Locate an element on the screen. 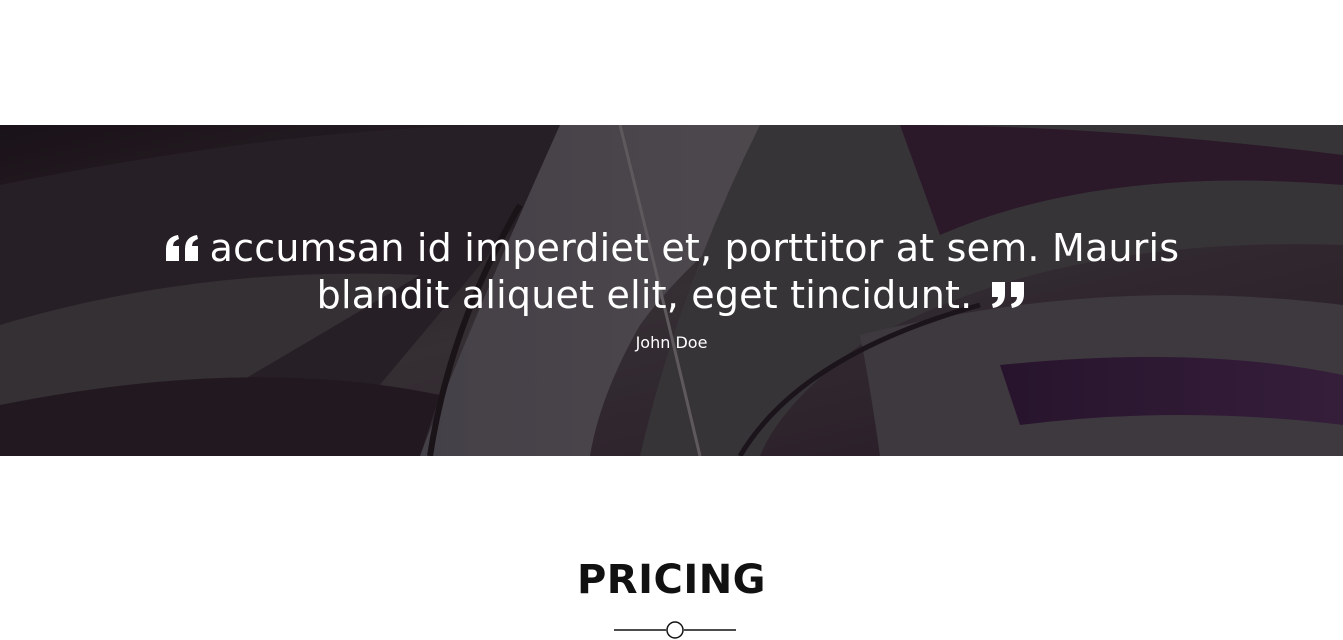 The width and height of the screenshot is (1343, 640). quote-close-icon is located at coordinates (1008, 295).